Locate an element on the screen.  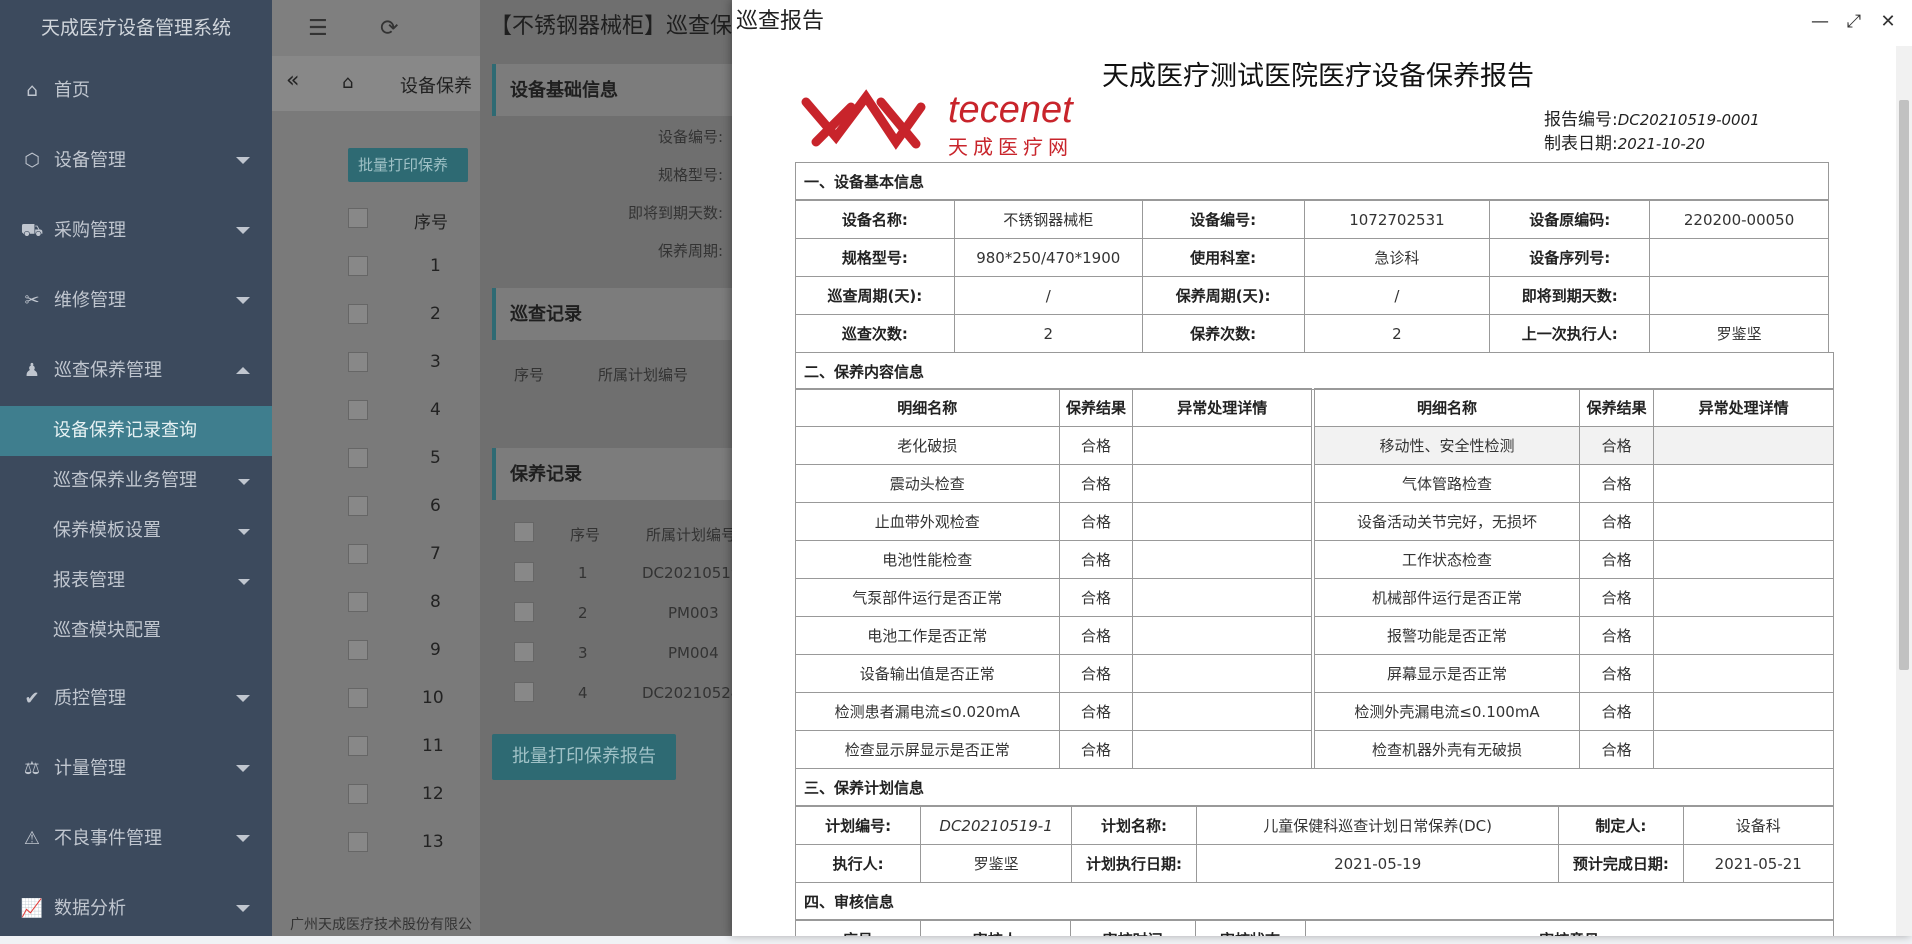
refresh-icon: ⟳ is located at coordinates (389, 28).